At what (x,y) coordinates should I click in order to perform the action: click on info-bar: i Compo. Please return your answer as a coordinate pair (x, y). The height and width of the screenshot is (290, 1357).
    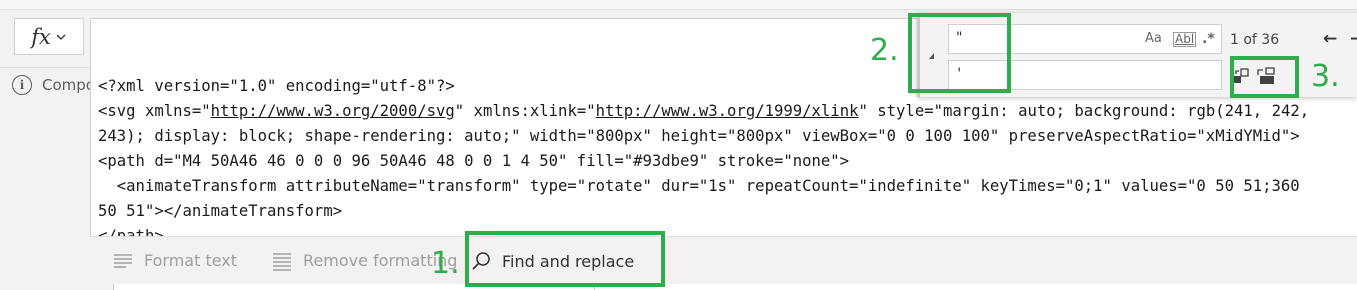
    Looking at the image, I should click on (50, 84).